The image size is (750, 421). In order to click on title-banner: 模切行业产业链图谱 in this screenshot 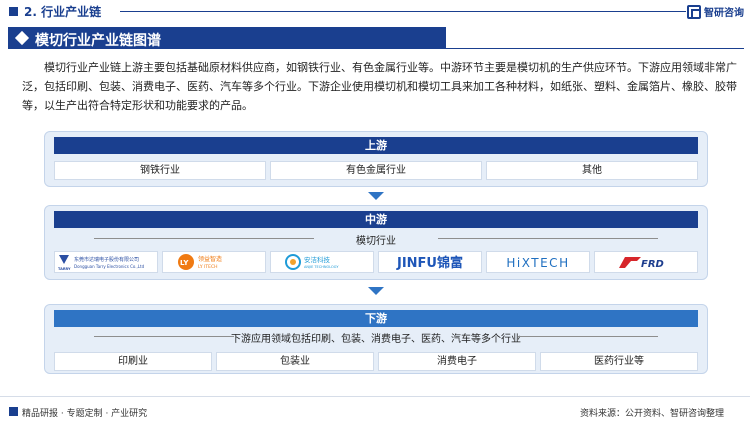, I will do `click(227, 38)`.